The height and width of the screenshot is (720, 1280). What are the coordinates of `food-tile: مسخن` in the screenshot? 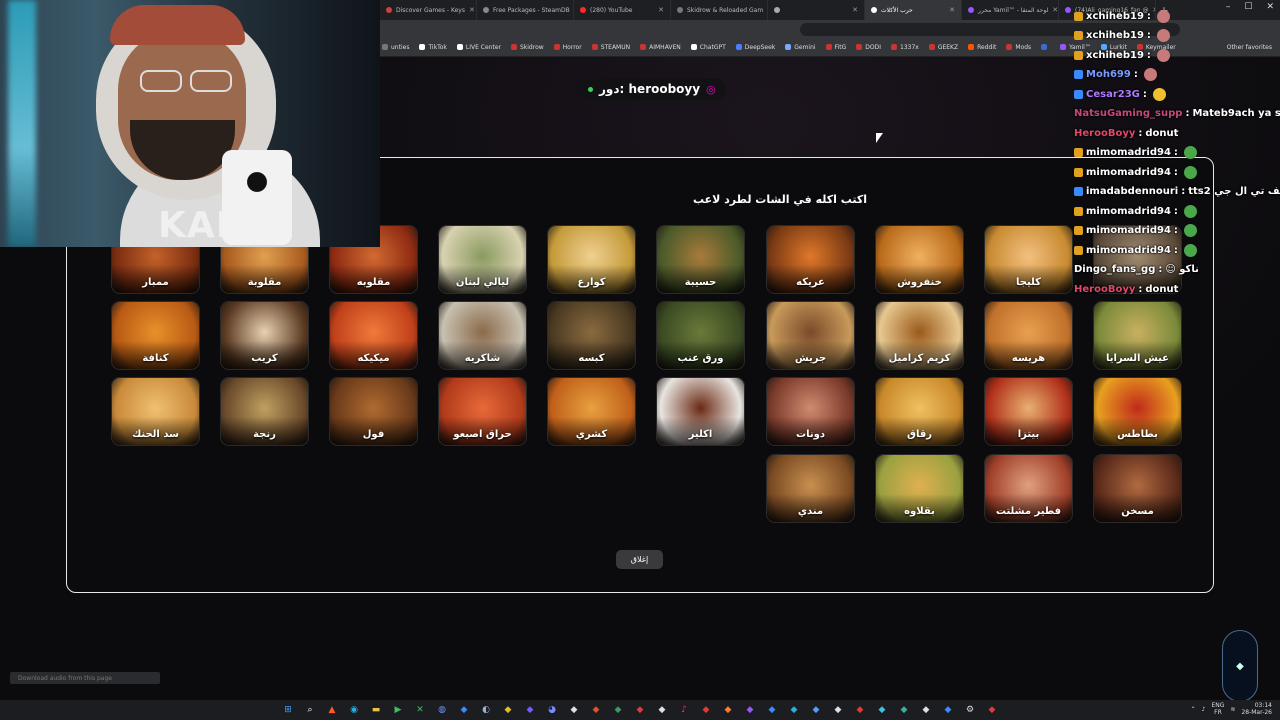 It's located at (1137, 488).